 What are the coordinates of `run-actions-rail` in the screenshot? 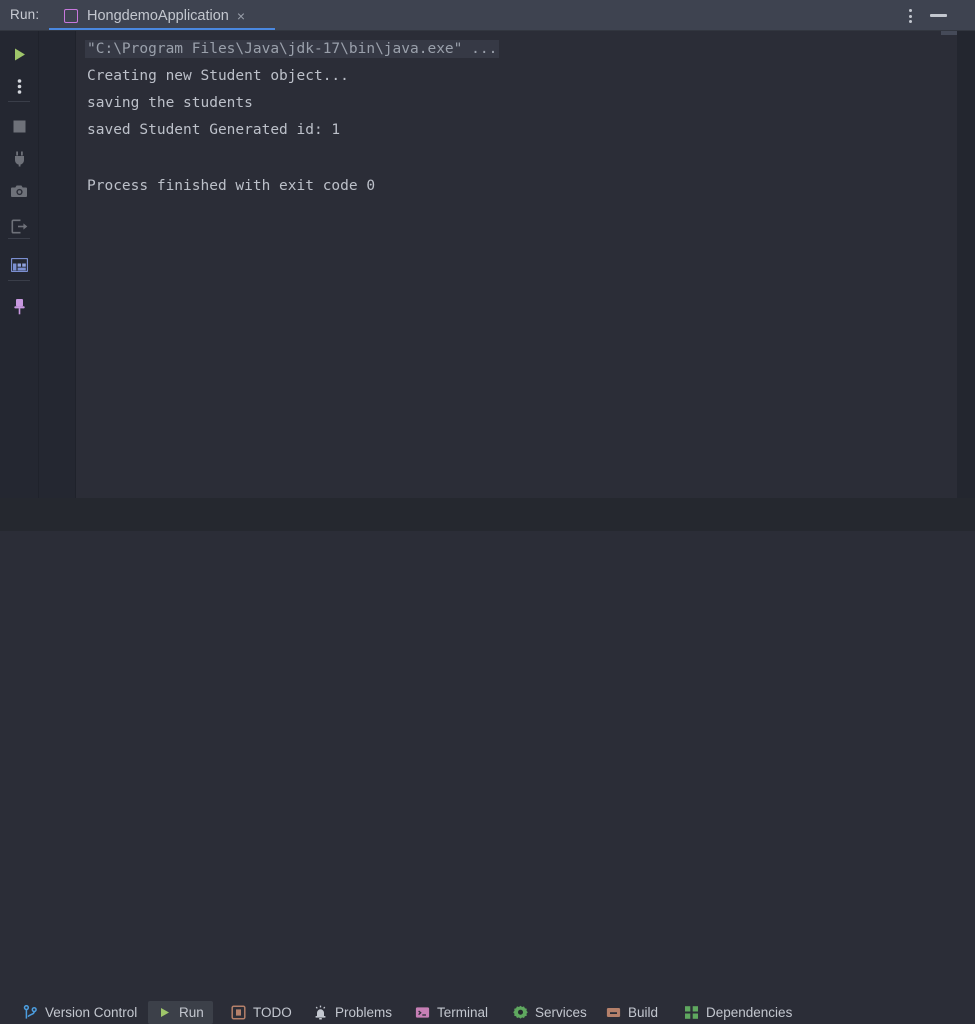 It's located at (19, 264).